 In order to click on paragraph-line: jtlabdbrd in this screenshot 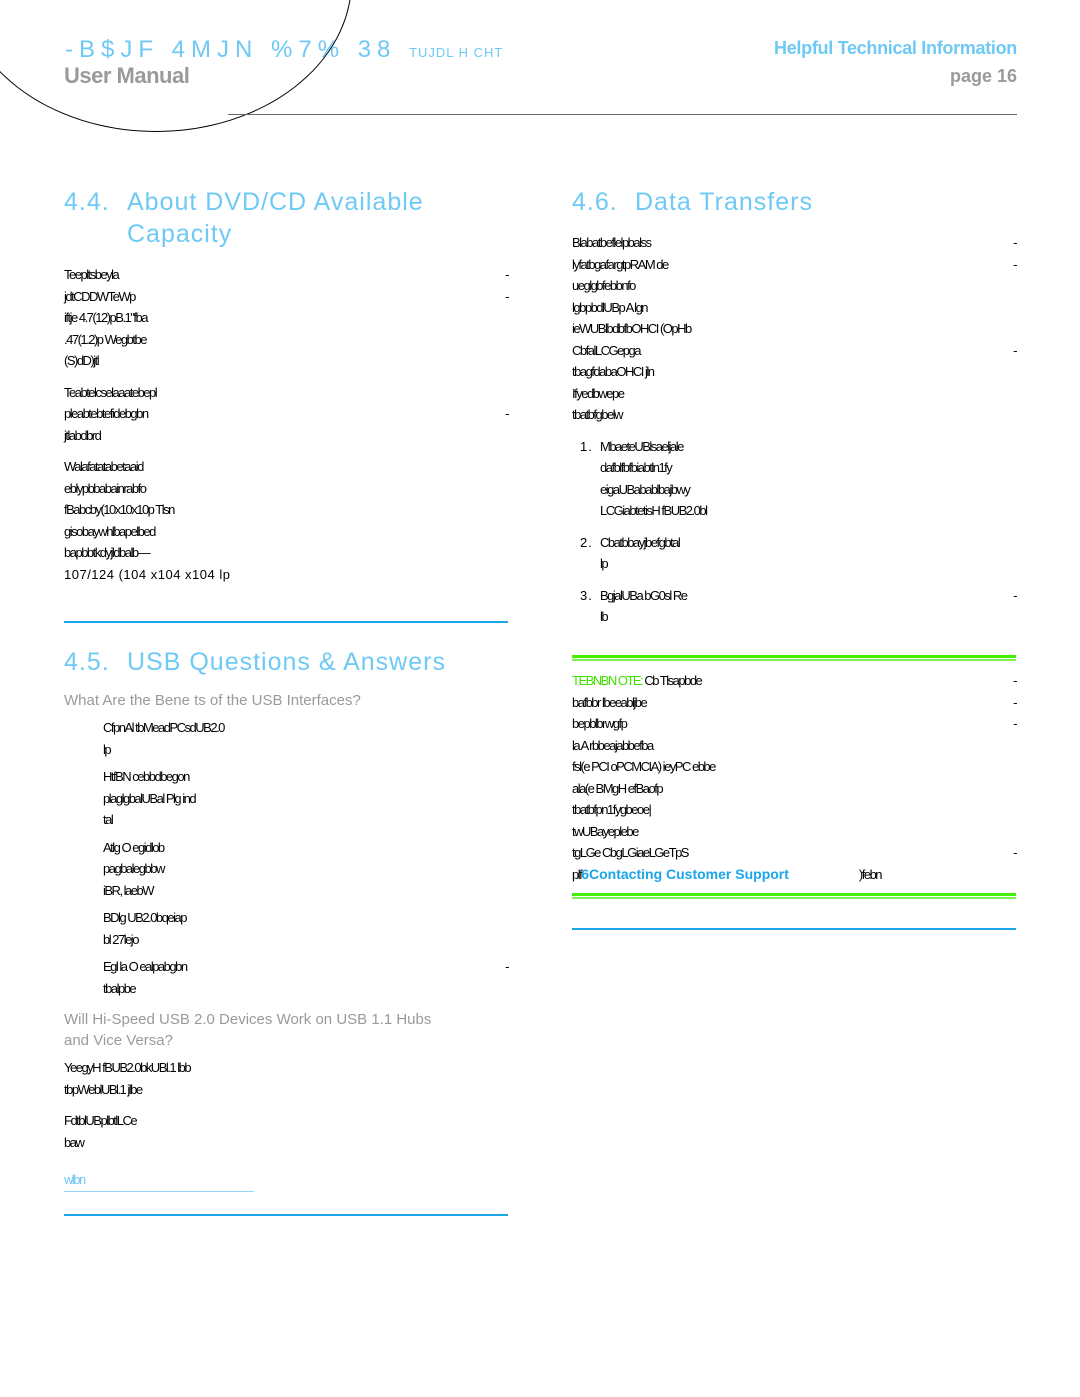, I will do `click(83, 435)`.